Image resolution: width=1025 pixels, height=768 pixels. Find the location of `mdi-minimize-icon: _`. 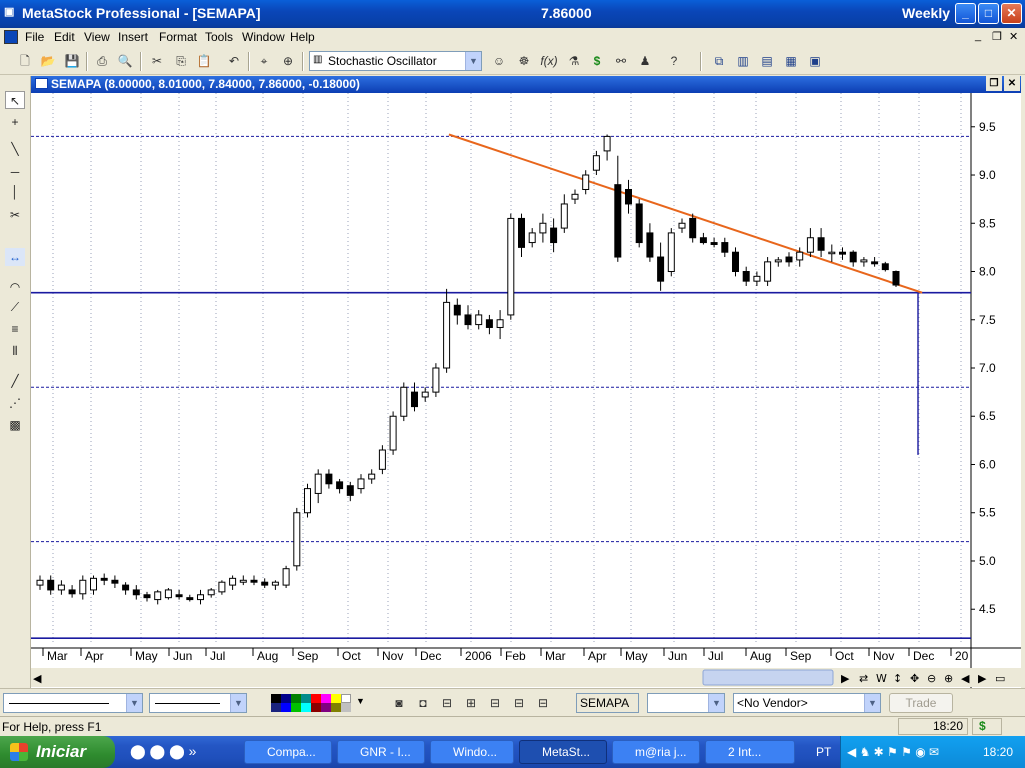

mdi-minimize-icon: _ is located at coordinates (978, 36).